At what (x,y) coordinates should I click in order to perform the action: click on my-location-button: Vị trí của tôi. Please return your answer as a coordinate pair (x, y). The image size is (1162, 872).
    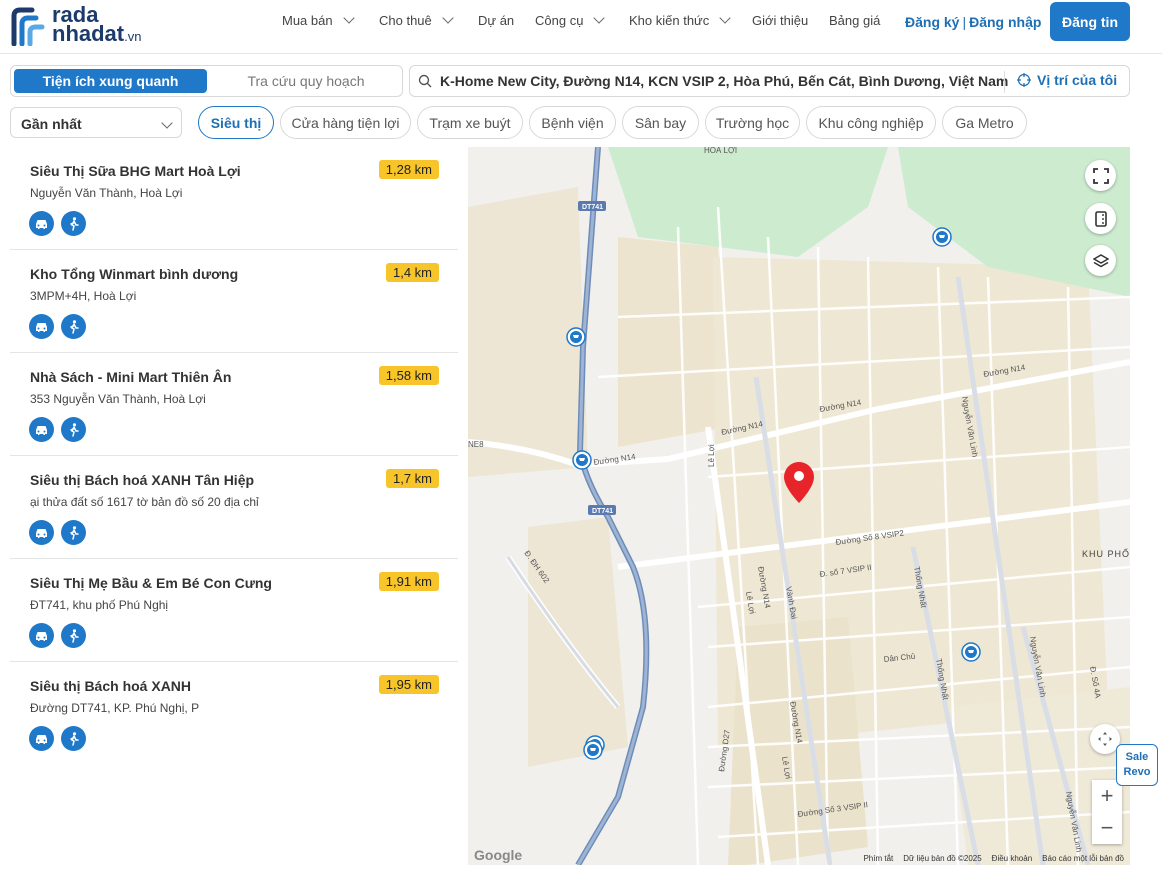
    Looking at the image, I should click on (1067, 80).